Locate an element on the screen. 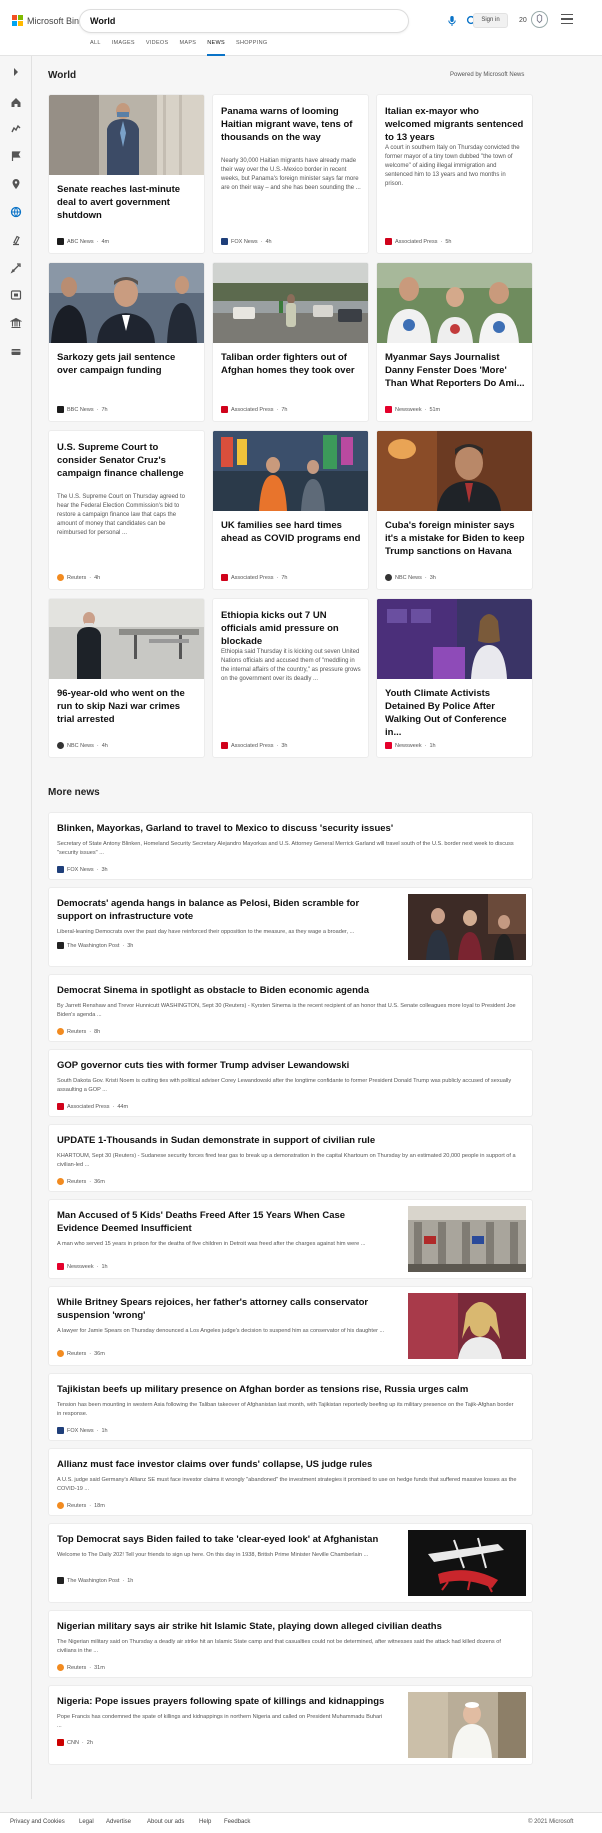 The height and width of the screenshot is (1833, 602). tech-icon is located at coordinates (16, 268).